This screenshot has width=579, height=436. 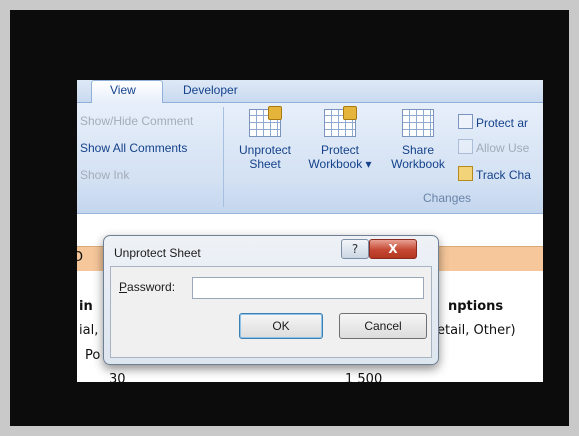 I want to click on protect-and-share-button: Protect ar, so click(x=493, y=122).